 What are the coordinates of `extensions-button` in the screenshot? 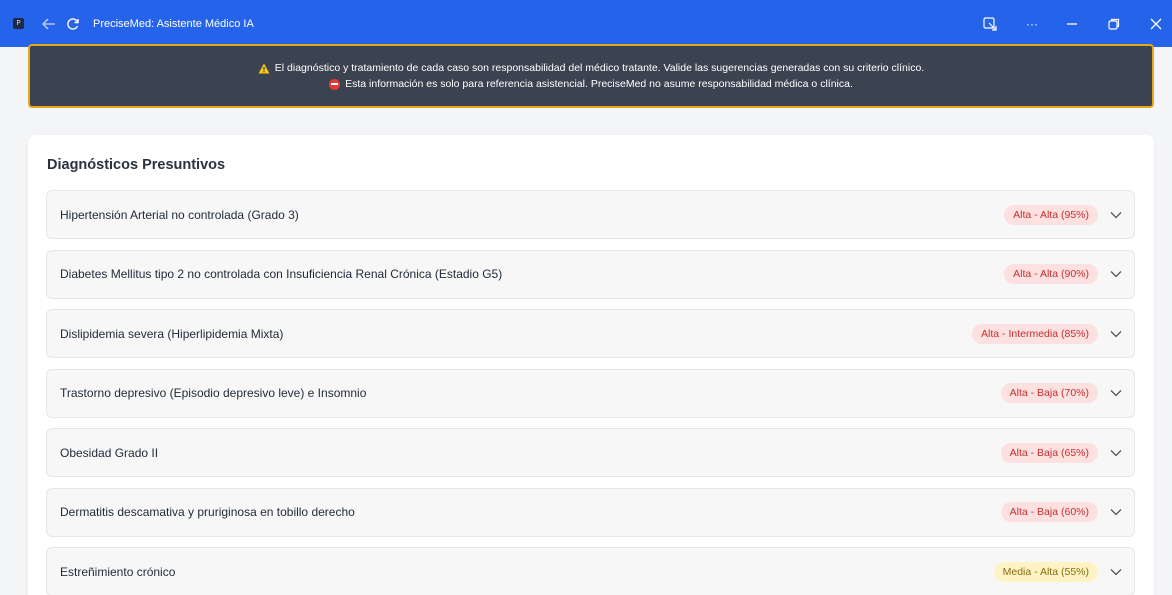 It's located at (990, 23).